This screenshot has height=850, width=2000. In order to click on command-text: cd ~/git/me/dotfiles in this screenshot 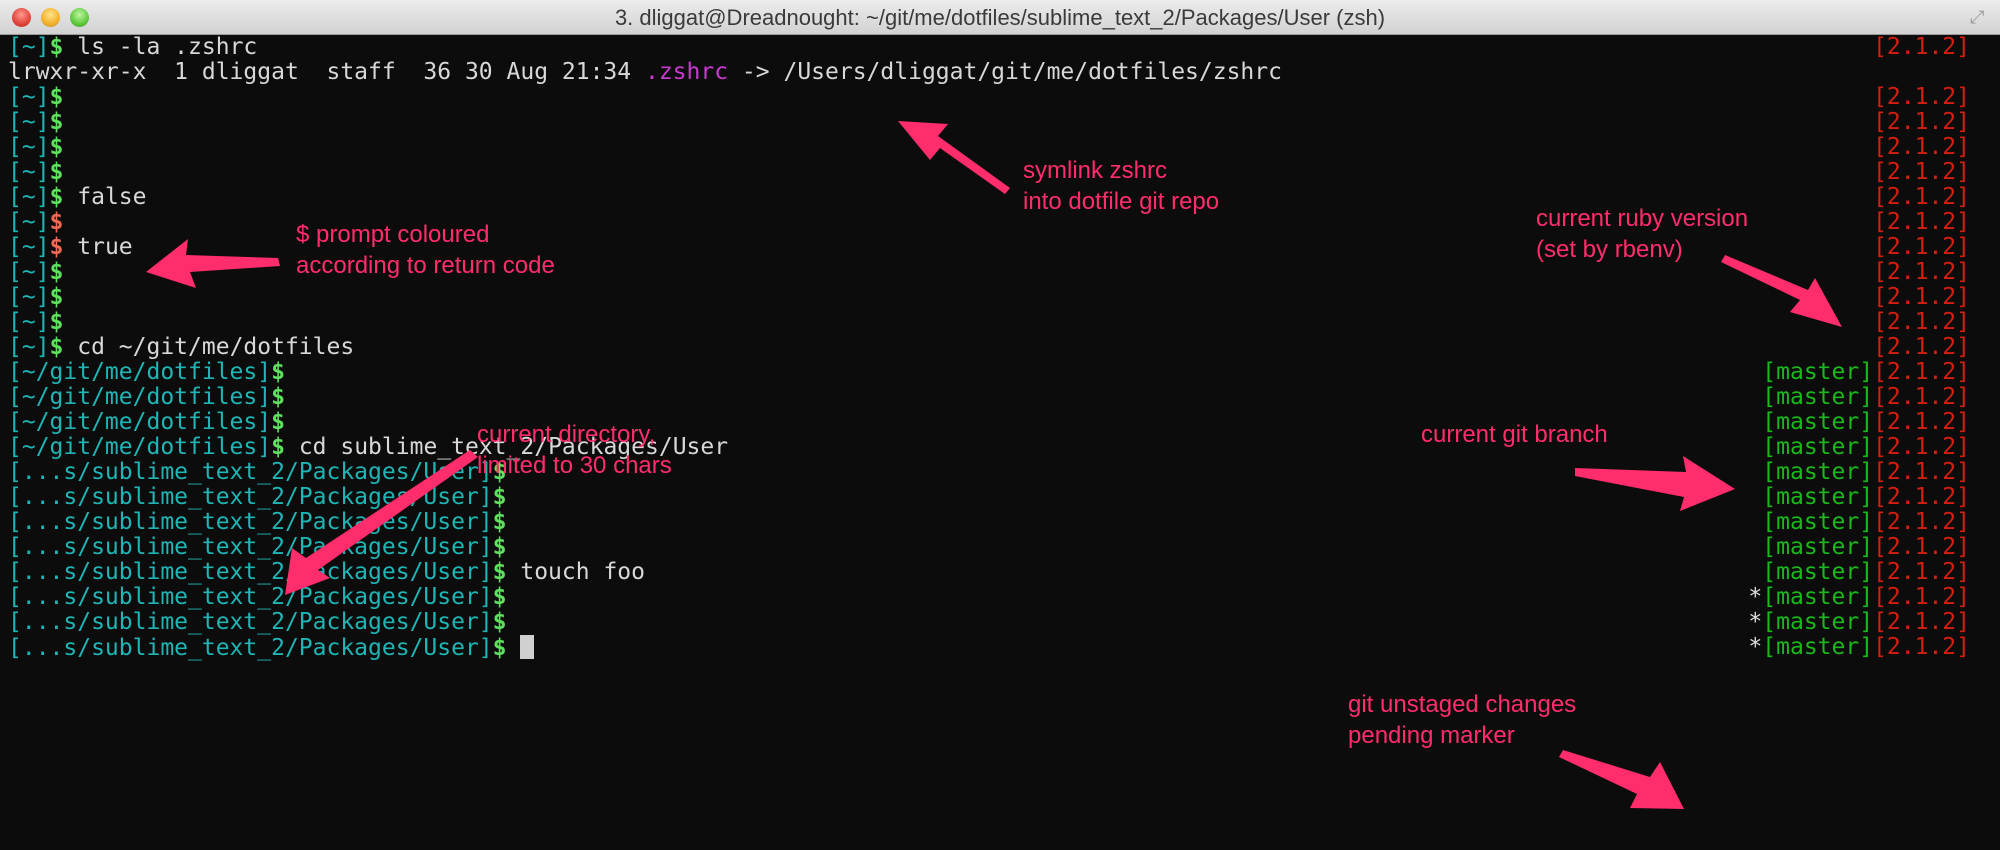, I will do `click(209, 347)`.